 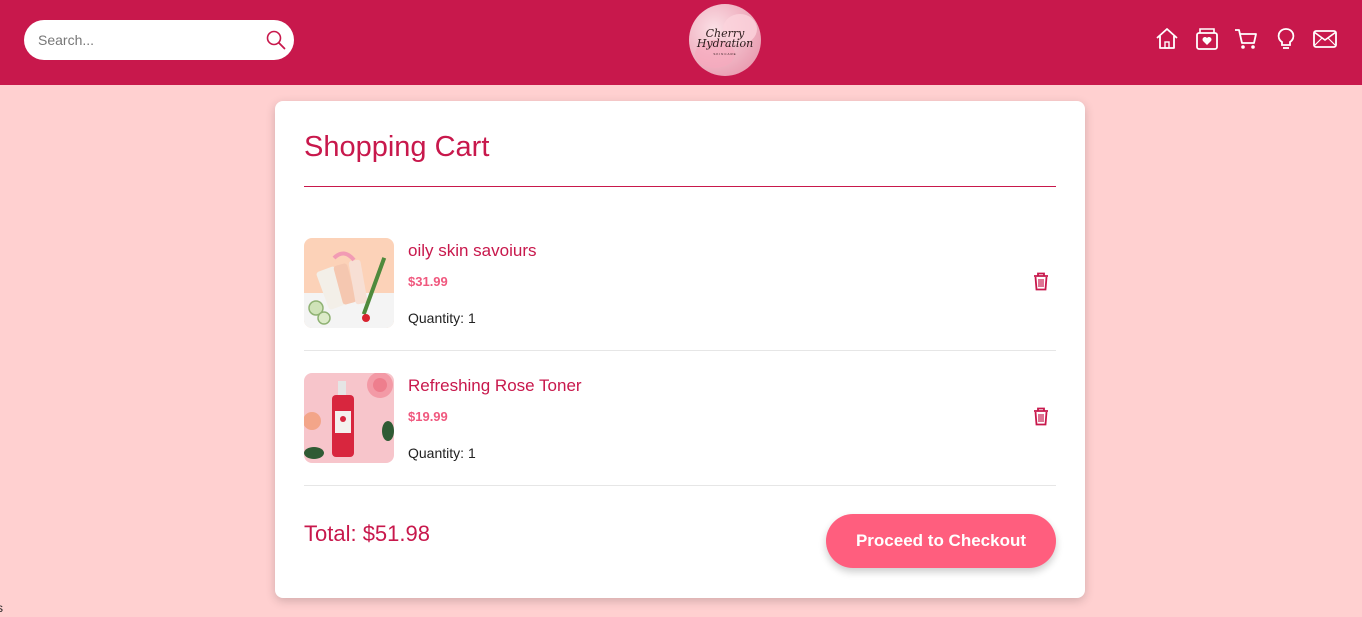 What do you see at coordinates (1286, 39) in the screenshot?
I see `lightbulb-icon` at bounding box center [1286, 39].